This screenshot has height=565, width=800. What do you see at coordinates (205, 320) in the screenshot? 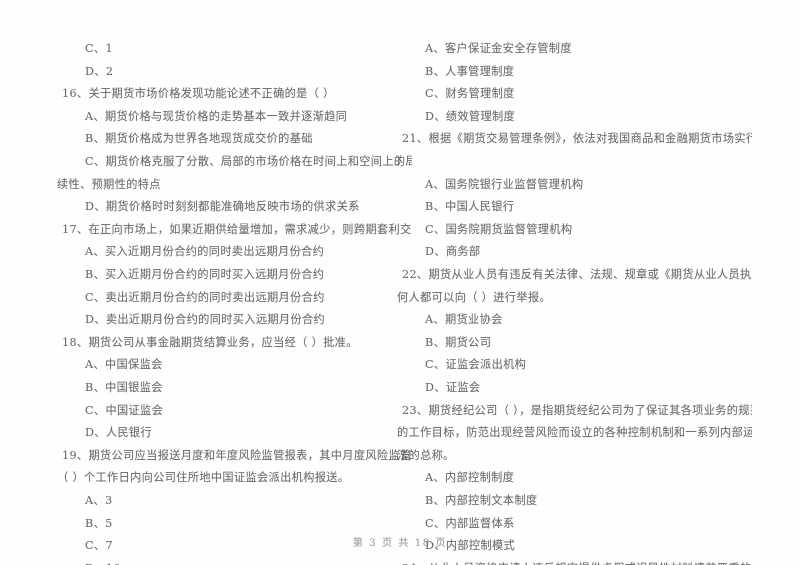
I see `answer-option: D、卖出近期月份合约的同时买入远期月份合约` at bounding box center [205, 320].